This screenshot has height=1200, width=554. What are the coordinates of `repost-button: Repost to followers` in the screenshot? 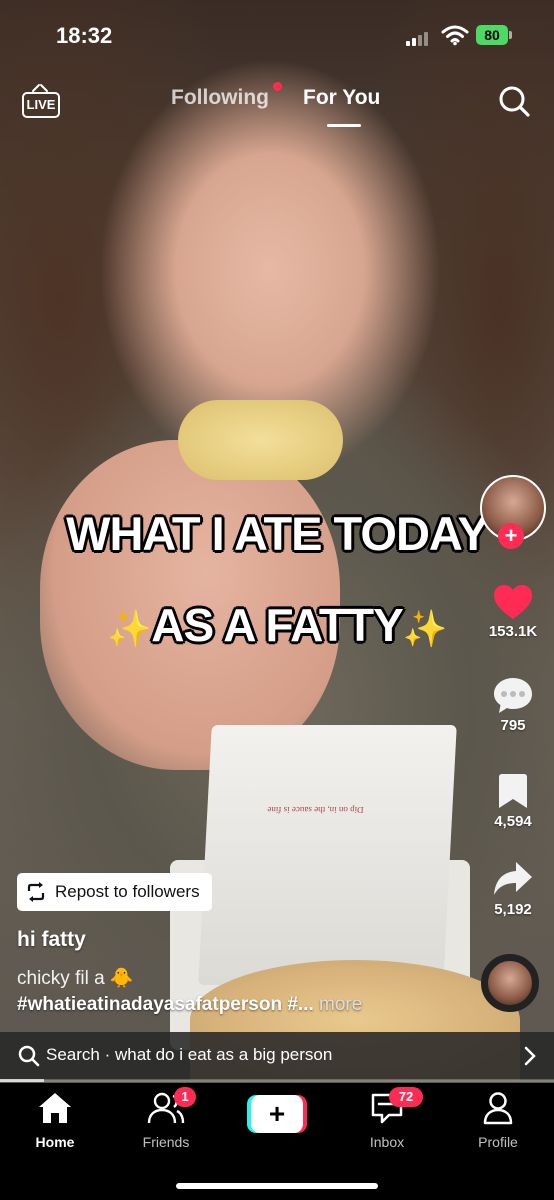 It's located at (114, 892).